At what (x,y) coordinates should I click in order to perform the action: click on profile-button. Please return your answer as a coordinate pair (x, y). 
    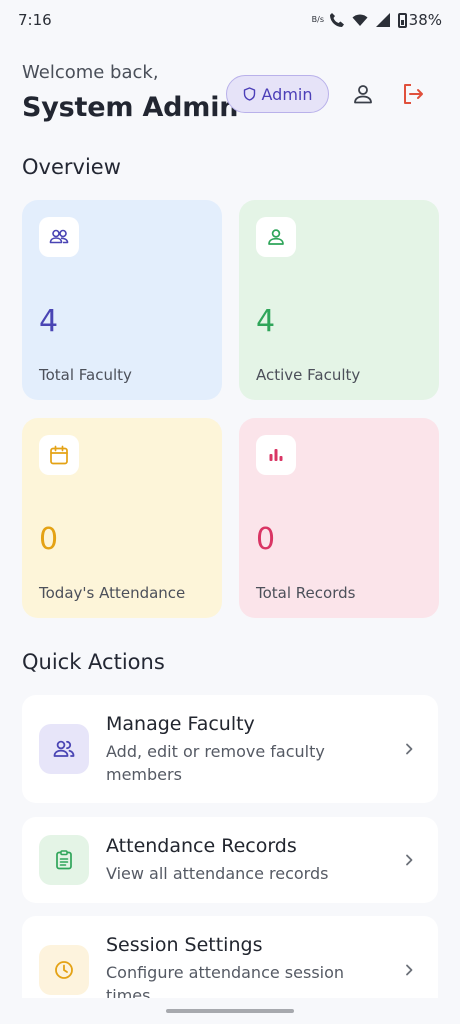
    Looking at the image, I should click on (363, 94).